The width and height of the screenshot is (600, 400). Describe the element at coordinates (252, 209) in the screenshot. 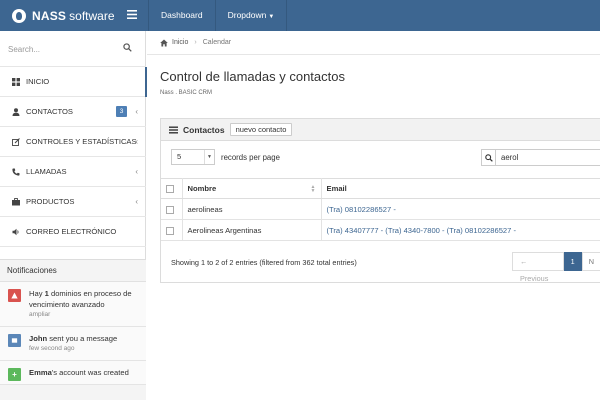

I see `cell-nombre: aerolineas` at that location.